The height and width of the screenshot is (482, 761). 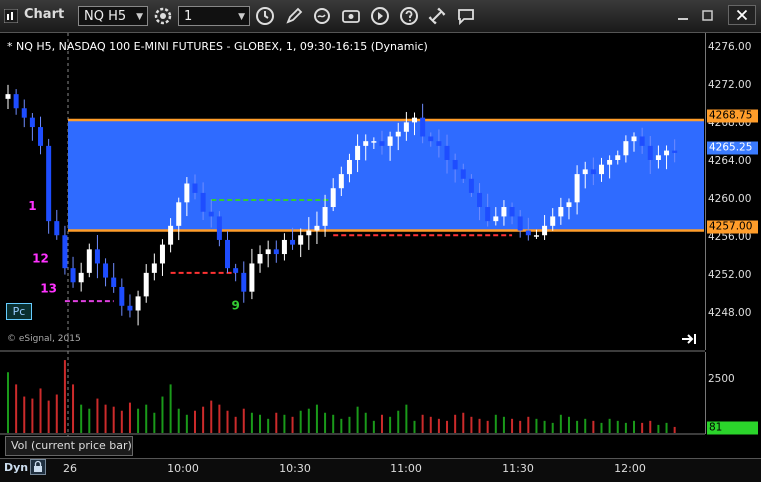 I want to click on jump-to-latest-icon, so click(x=689, y=339).